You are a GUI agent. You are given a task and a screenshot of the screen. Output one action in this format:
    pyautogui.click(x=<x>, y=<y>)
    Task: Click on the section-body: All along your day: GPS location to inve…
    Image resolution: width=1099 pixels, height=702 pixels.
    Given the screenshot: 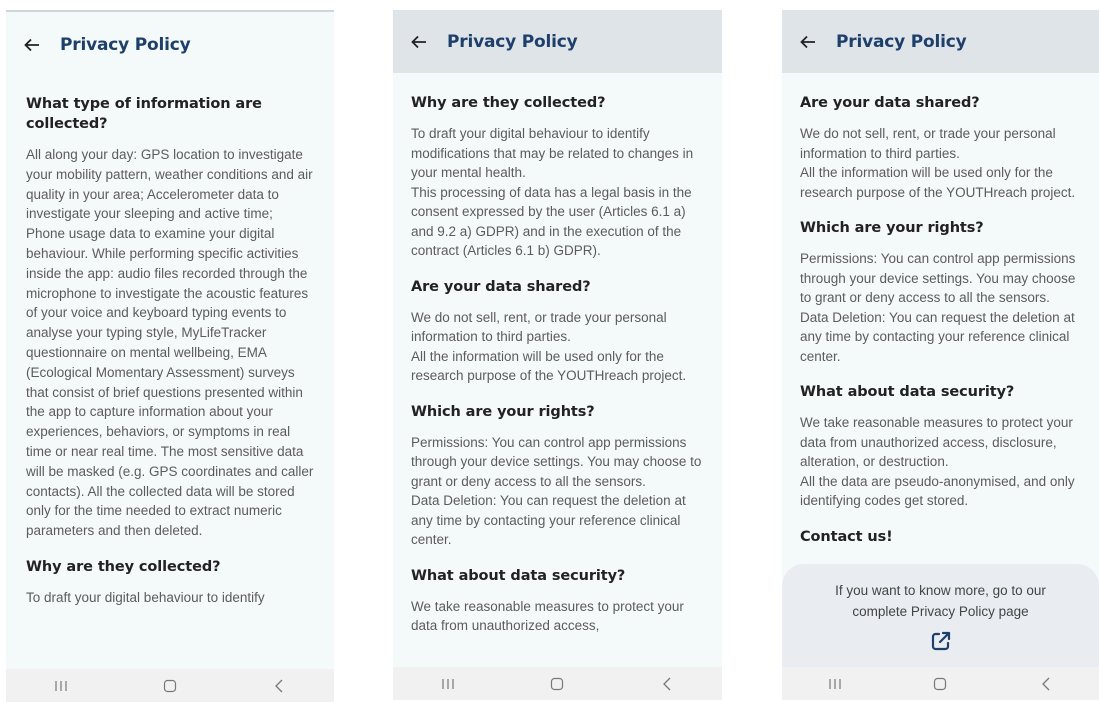 What is the action you would take?
    pyautogui.click(x=170, y=343)
    